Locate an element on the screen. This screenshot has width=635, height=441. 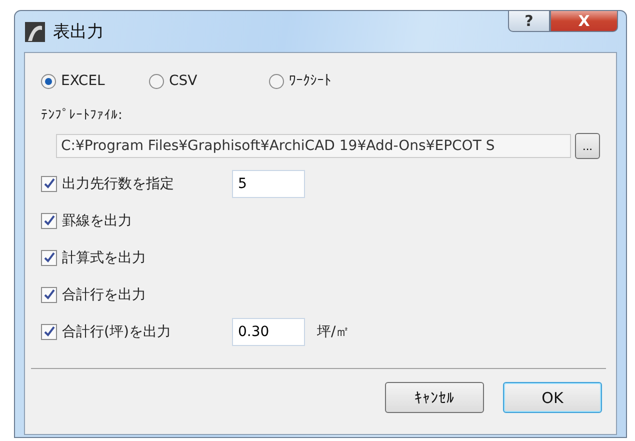
window-title: 表出力 is located at coordinates (78, 32).